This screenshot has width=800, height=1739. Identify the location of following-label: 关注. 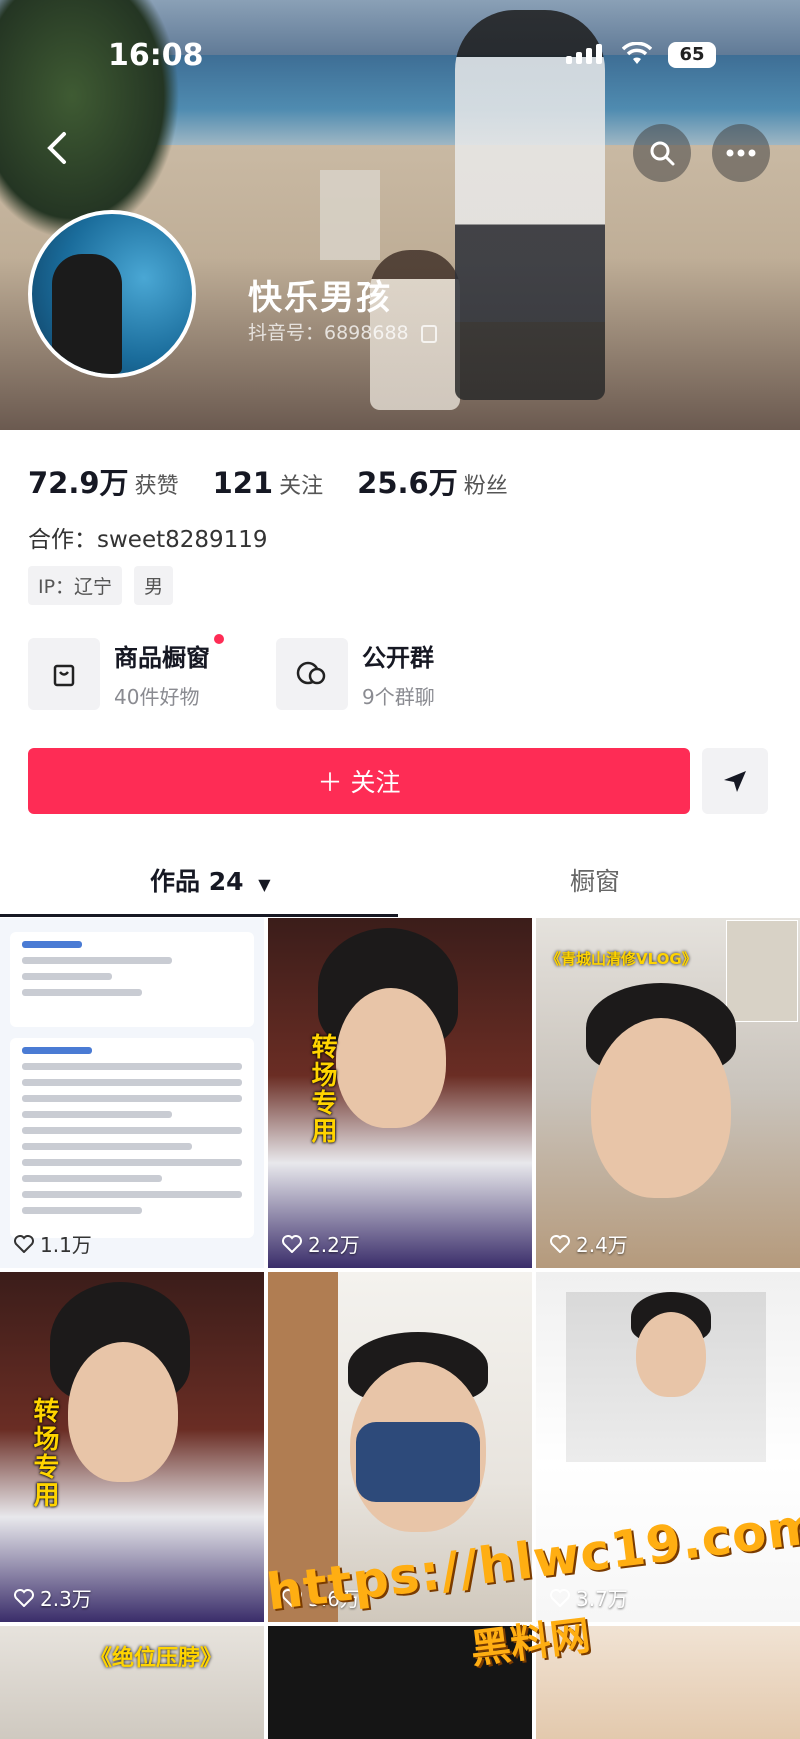
(301, 486).